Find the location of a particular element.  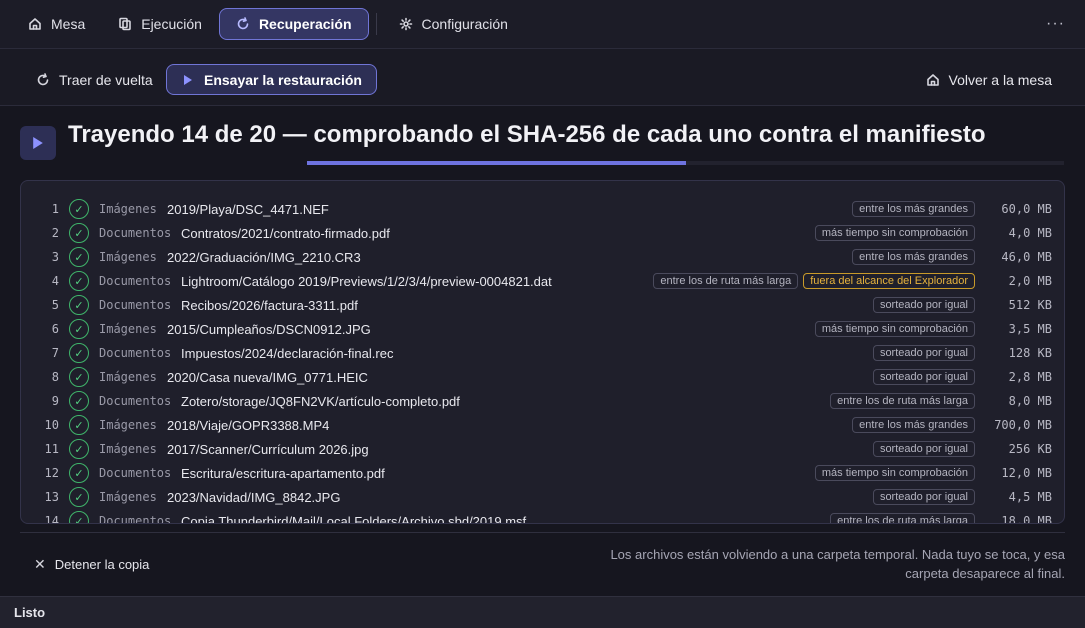

file-size: 2,0 MB is located at coordinates (1030, 281).